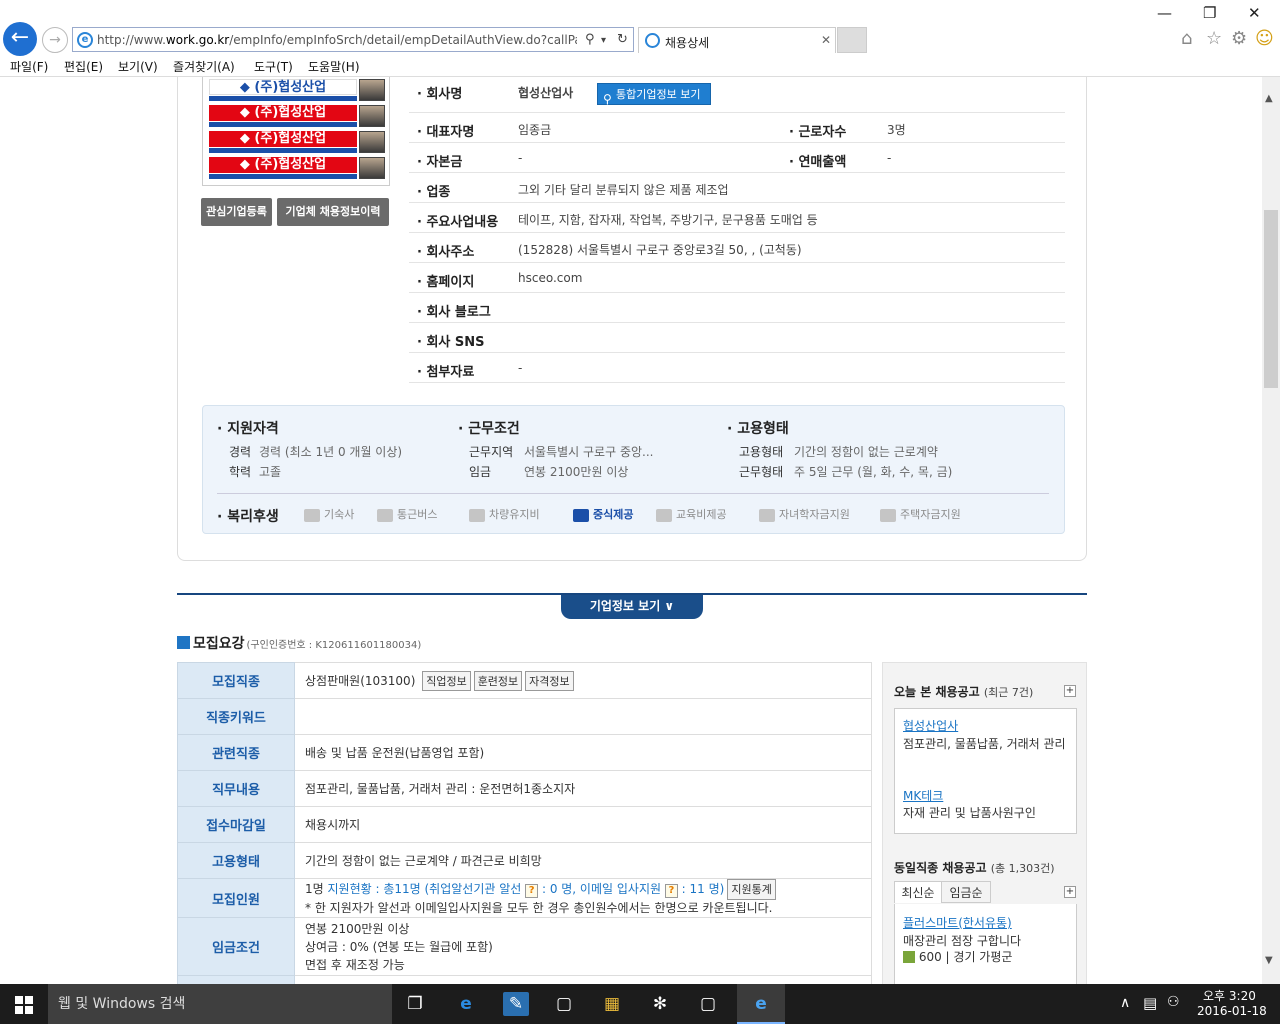 The width and height of the screenshot is (1280, 1024). I want to click on table-row: 고용형태 기간의 정함이 없는 근로계약 / 파견근로 비희망, so click(524, 860).